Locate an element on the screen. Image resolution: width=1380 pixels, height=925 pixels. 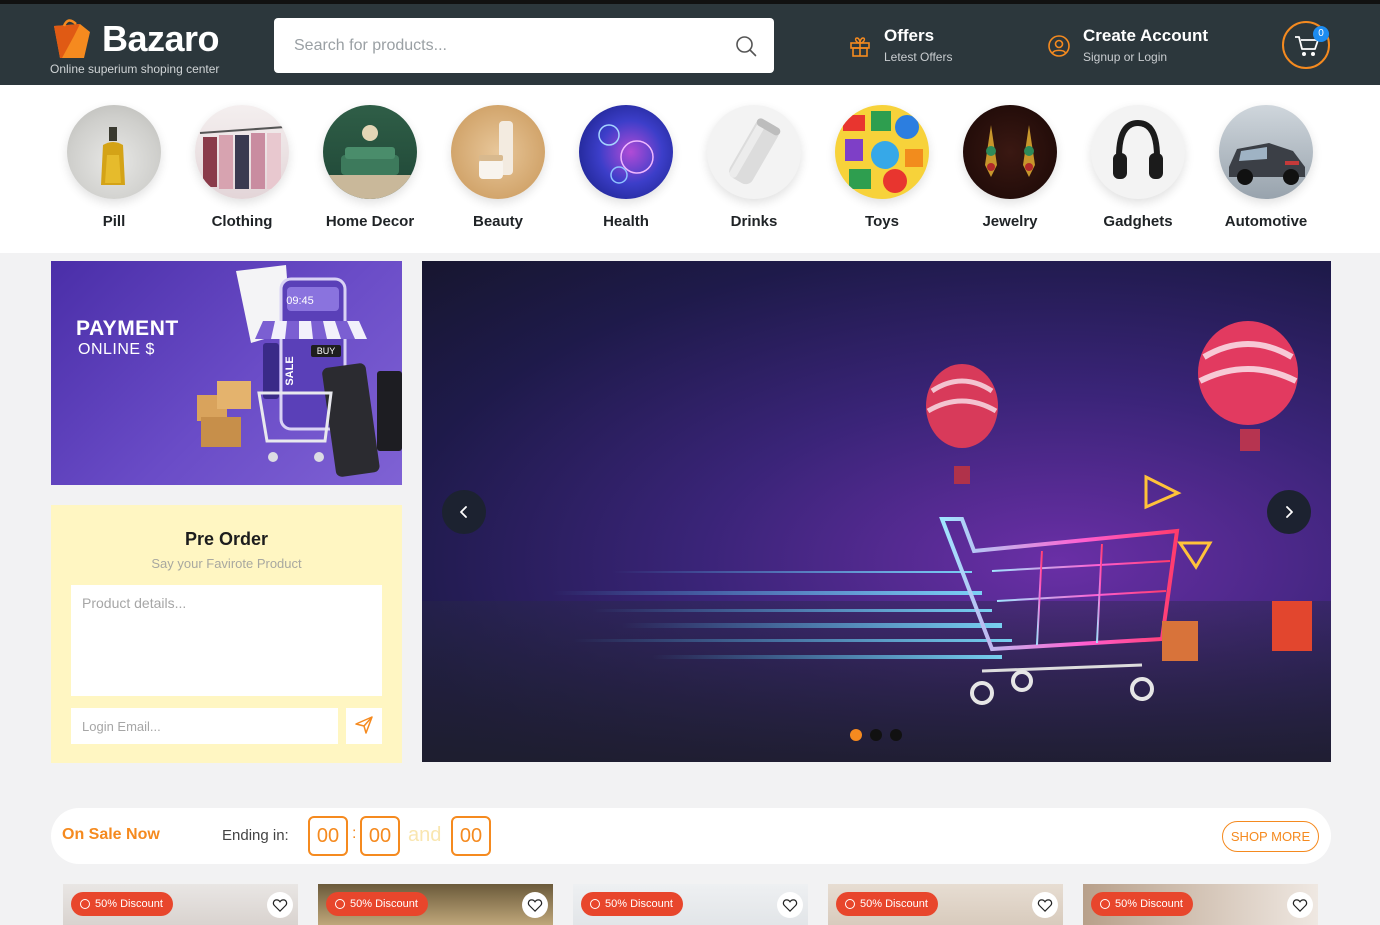
chevron-right-icon is located at coordinates (1289, 512).